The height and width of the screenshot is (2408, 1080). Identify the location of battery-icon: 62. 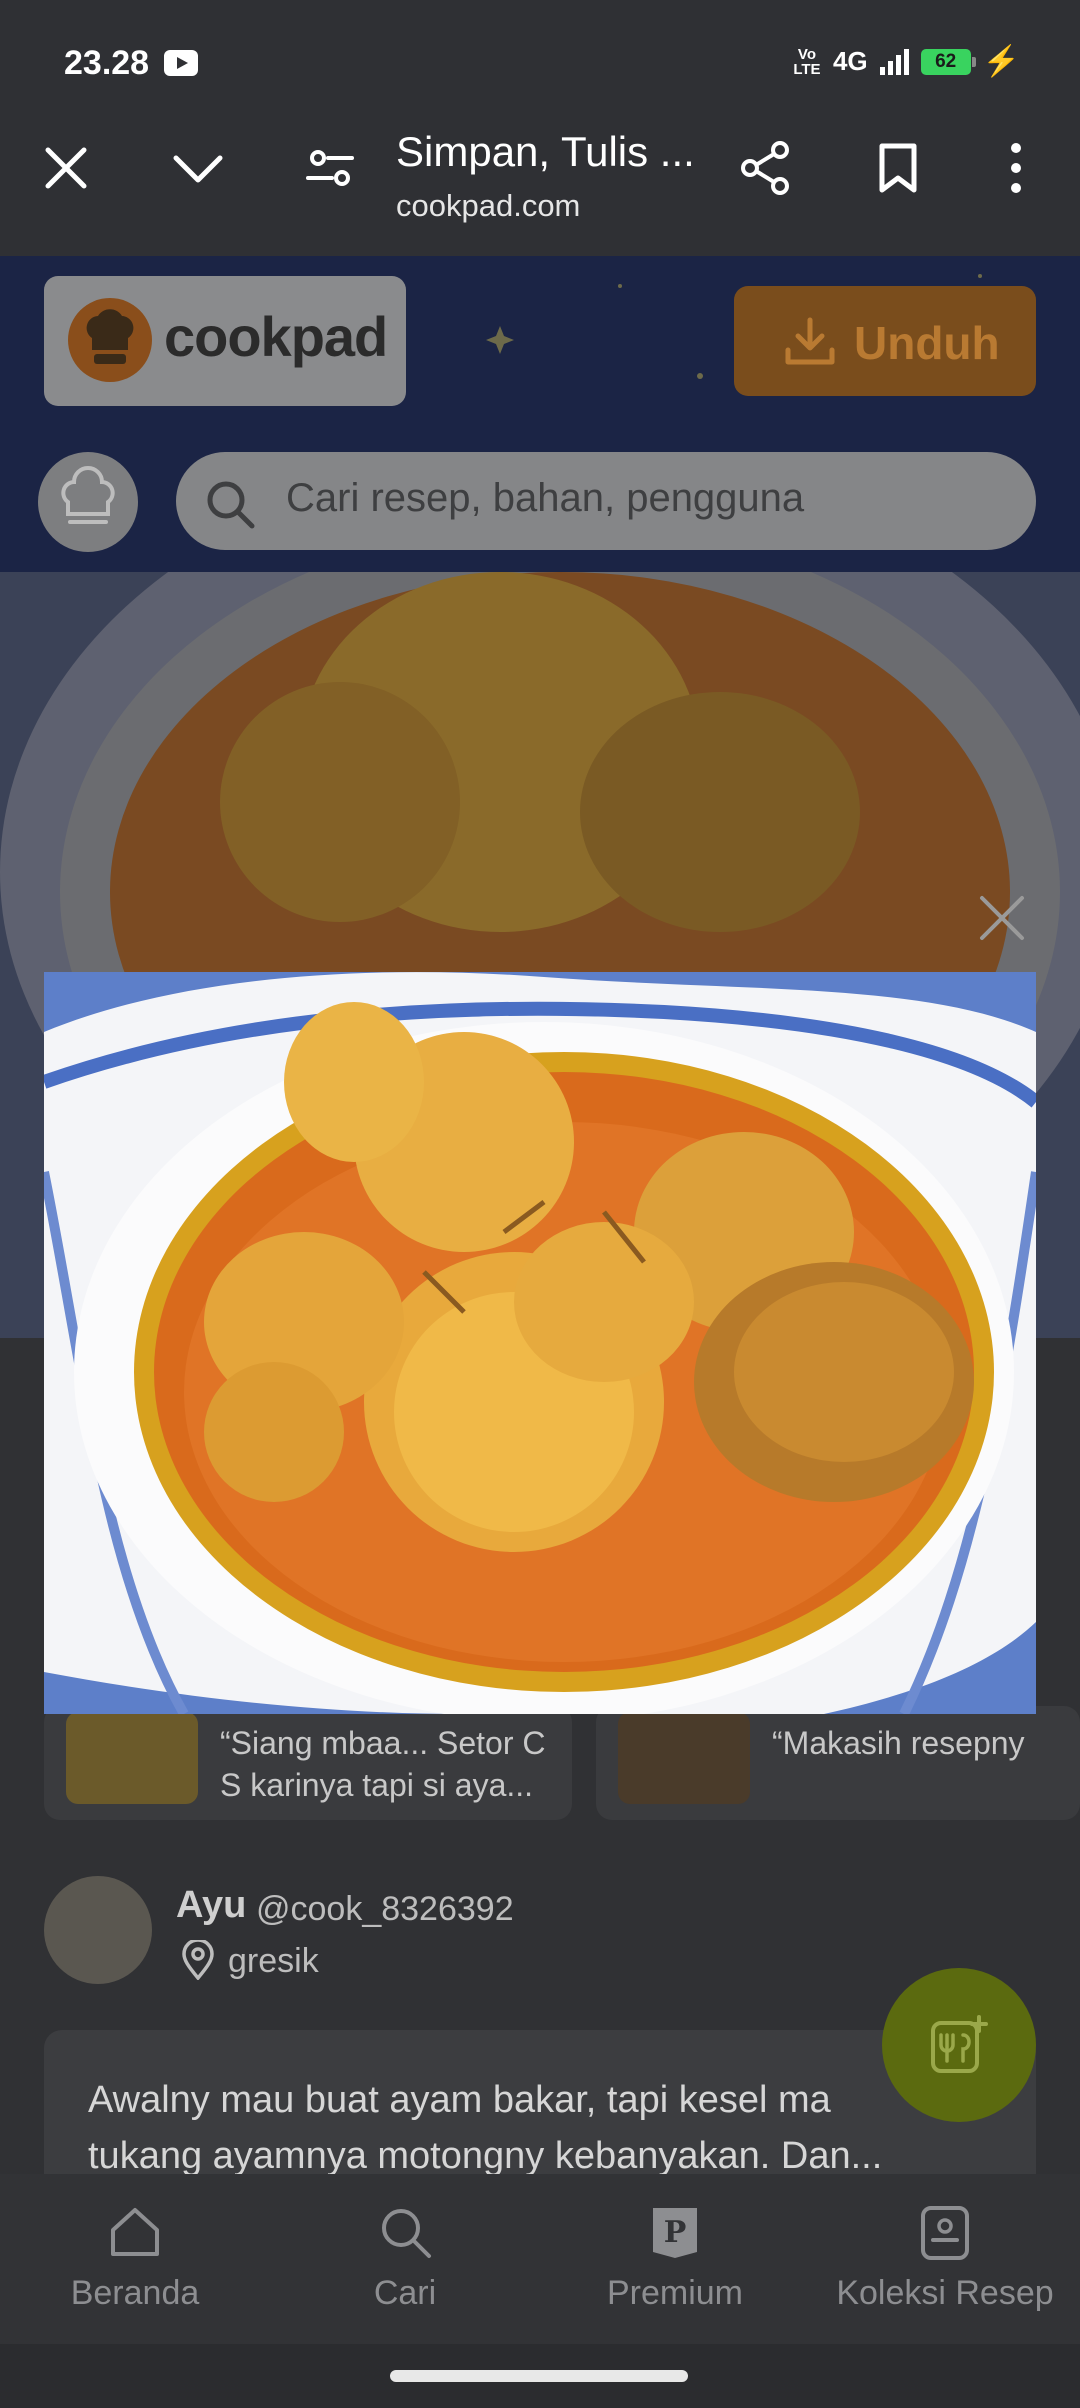
(948, 61).